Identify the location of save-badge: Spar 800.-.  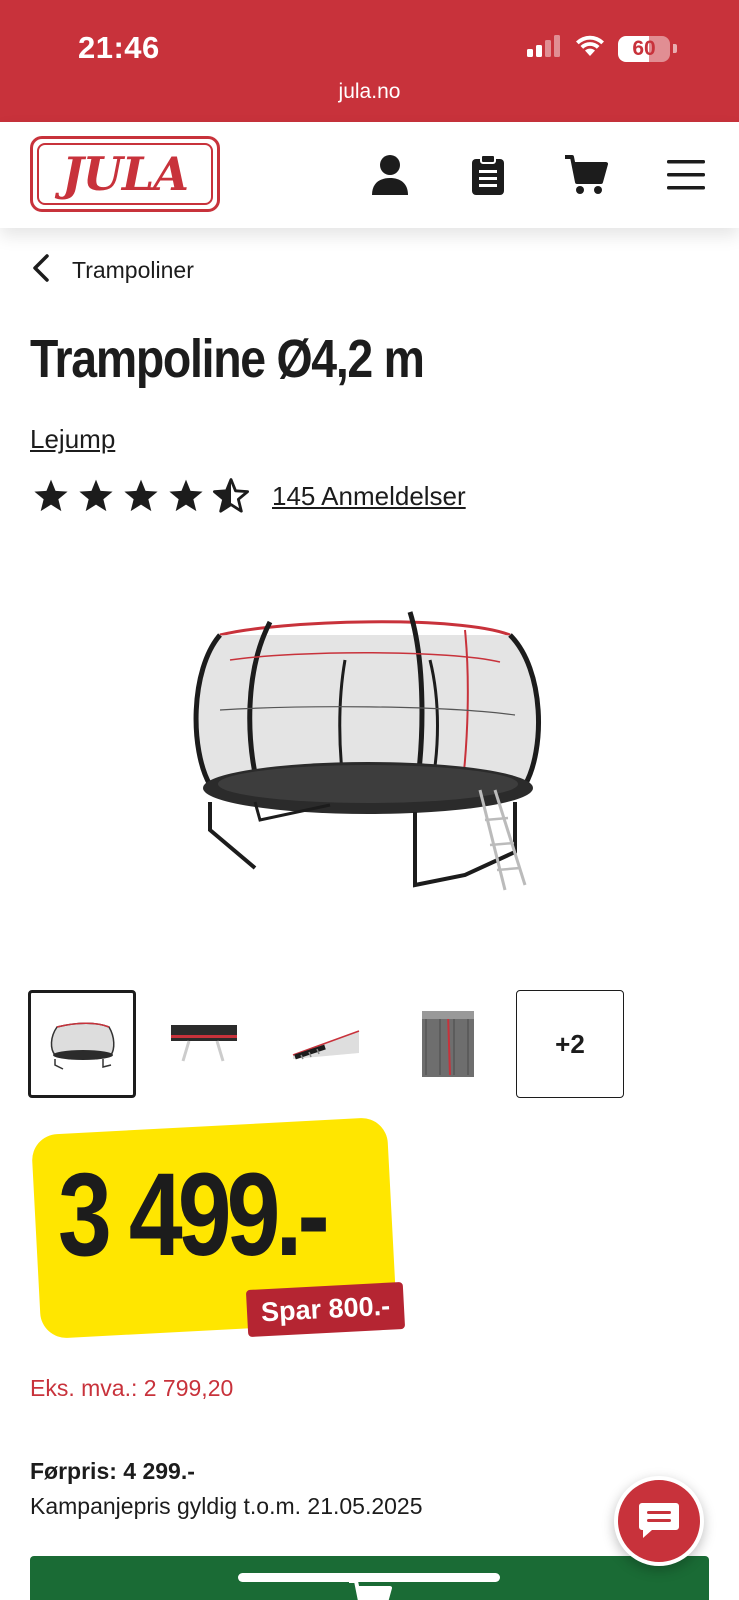
(325, 1309).